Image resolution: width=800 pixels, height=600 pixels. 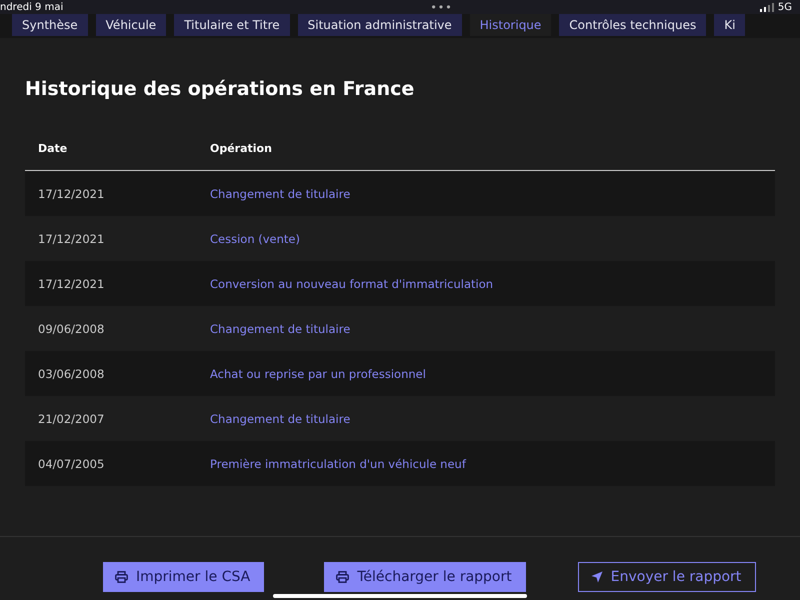 I want to click on operation-link: Achat ou reprise par un professionnel, so click(x=318, y=373).